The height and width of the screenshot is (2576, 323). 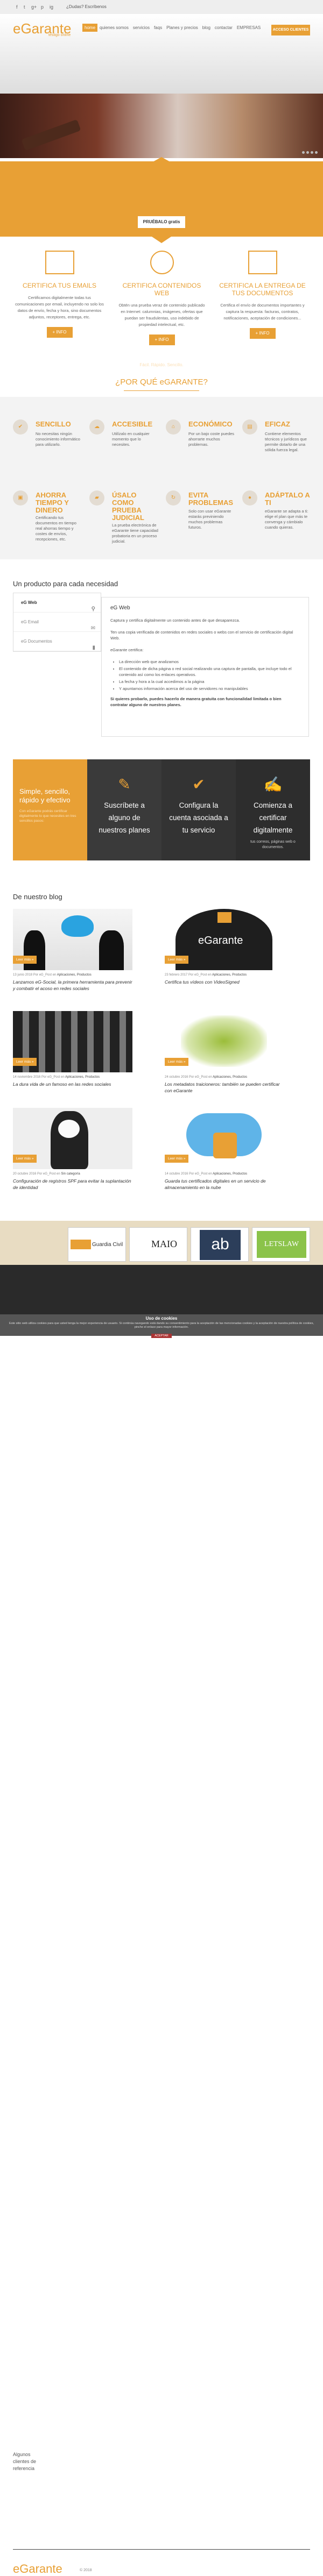 What do you see at coordinates (57, 603) in the screenshot?
I see `tab-eg-web: eG Web ⚲` at bounding box center [57, 603].